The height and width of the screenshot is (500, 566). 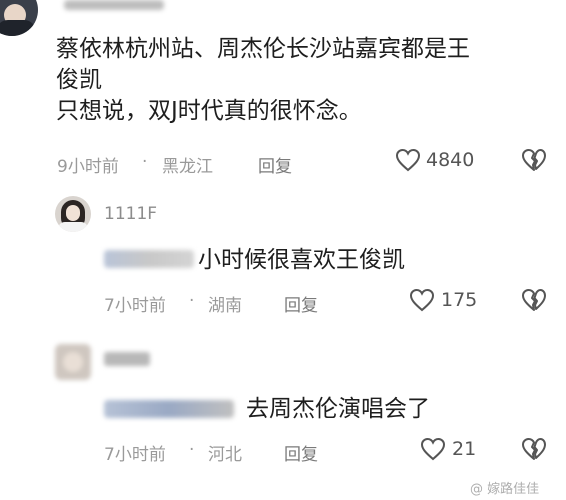 I want to click on comment-line: 俊凯, so click(x=79, y=80).